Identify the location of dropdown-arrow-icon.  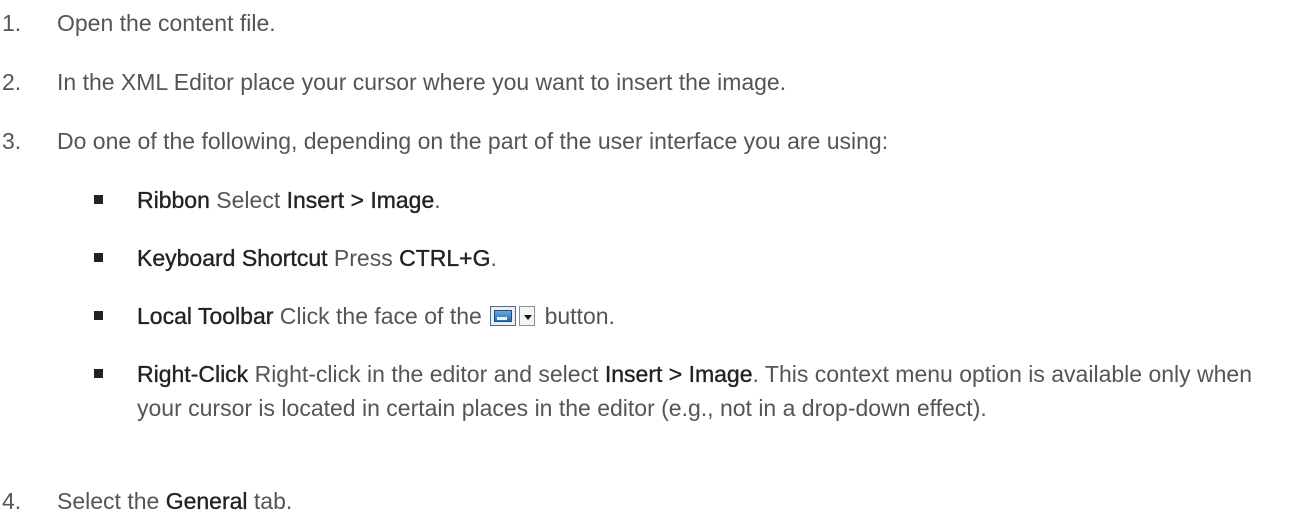
(527, 316).